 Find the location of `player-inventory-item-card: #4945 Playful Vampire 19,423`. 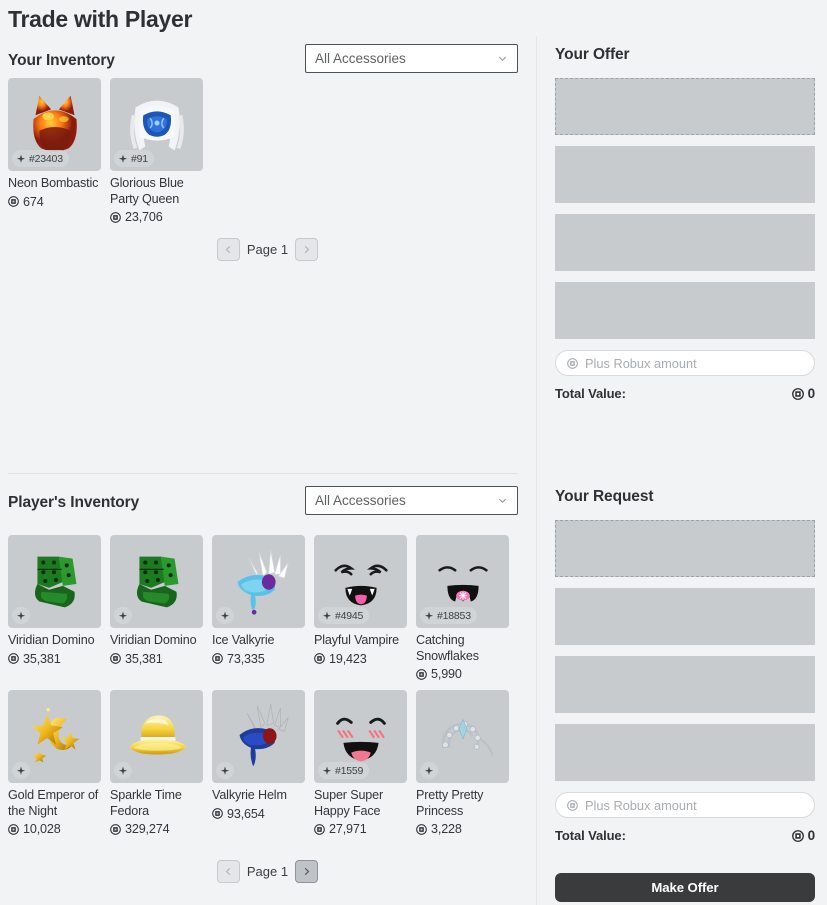

player-inventory-item-card: #4945 Playful Vampire 19,423 is located at coordinates (360, 608).